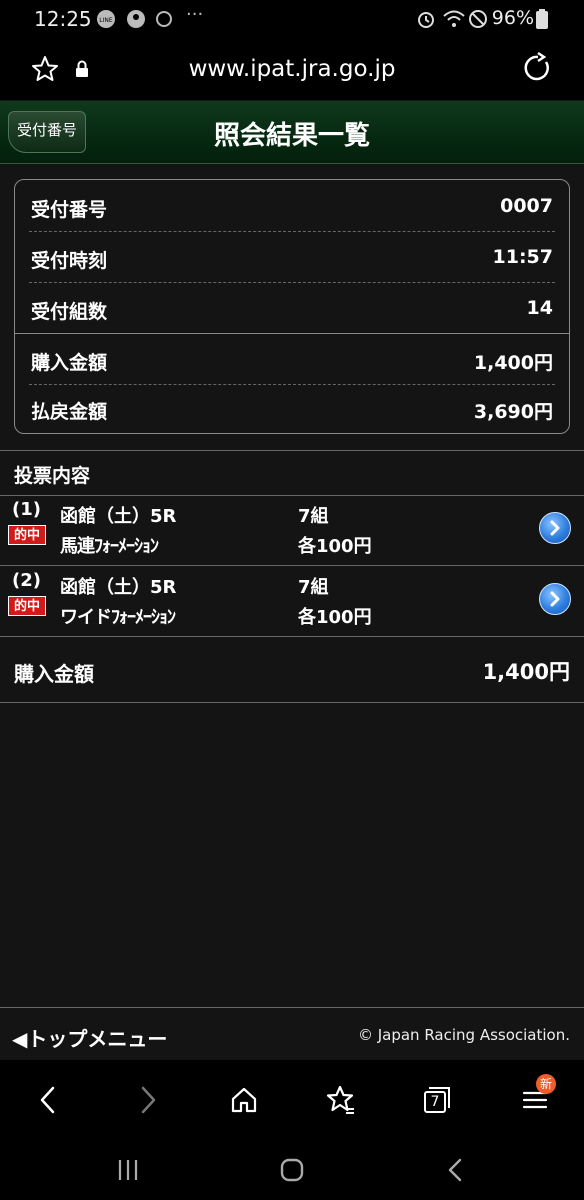 The width and height of the screenshot is (584, 1200). Describe the element at coordinates (26, 580) in the screenshot. I see `bet-number: (2)` at that location.